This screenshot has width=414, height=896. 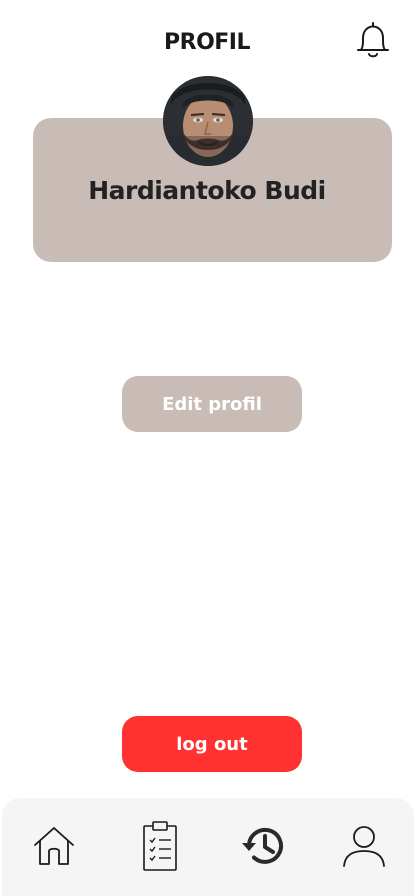 I want to click on clipboard-checklist-icon, so click(x=160, y=846).